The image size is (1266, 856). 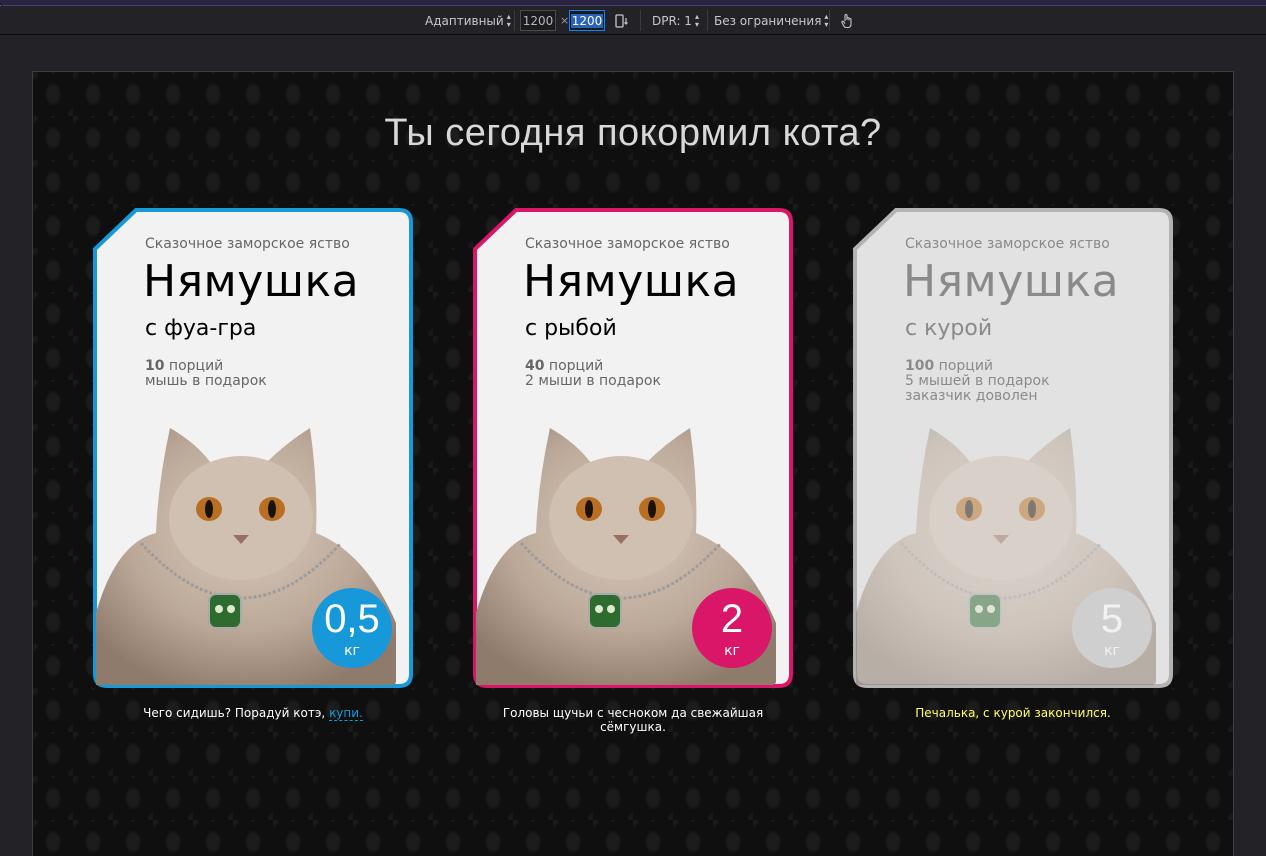 I want to click on viewport-height-value: 1200, so click(x=587, y=20).